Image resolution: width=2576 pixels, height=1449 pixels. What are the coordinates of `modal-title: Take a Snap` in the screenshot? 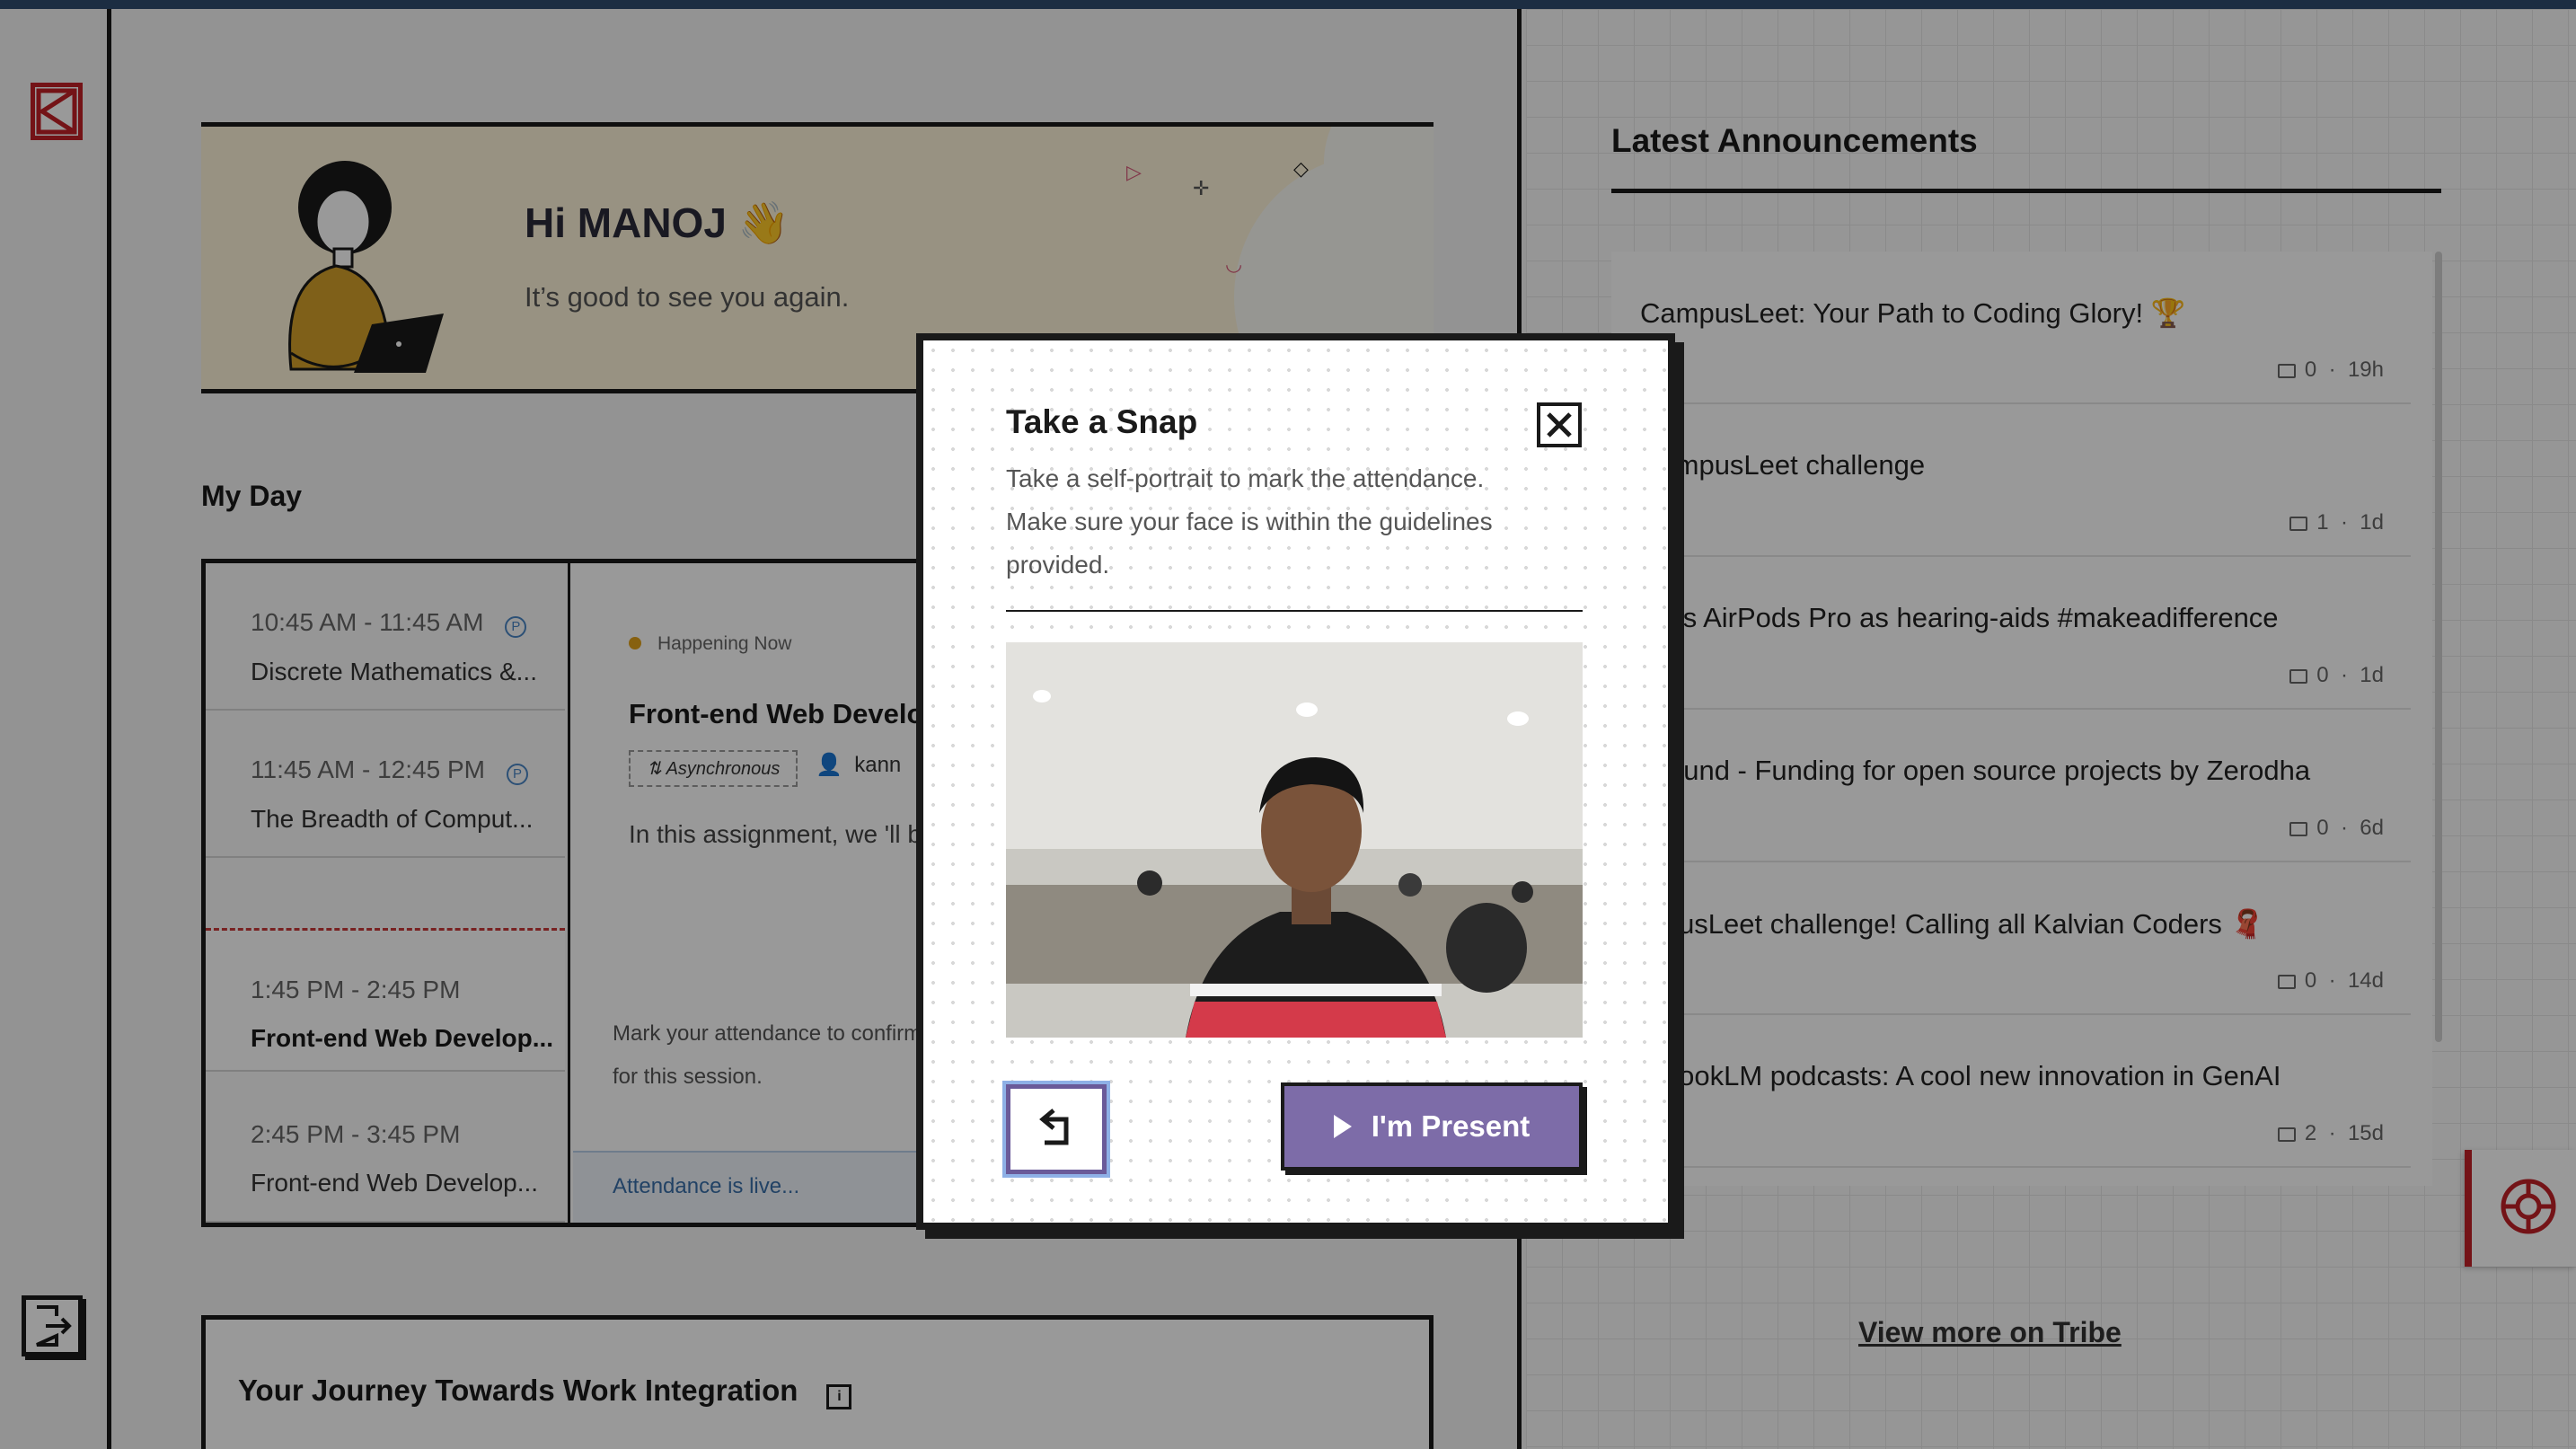 It's located at (1102, 422).